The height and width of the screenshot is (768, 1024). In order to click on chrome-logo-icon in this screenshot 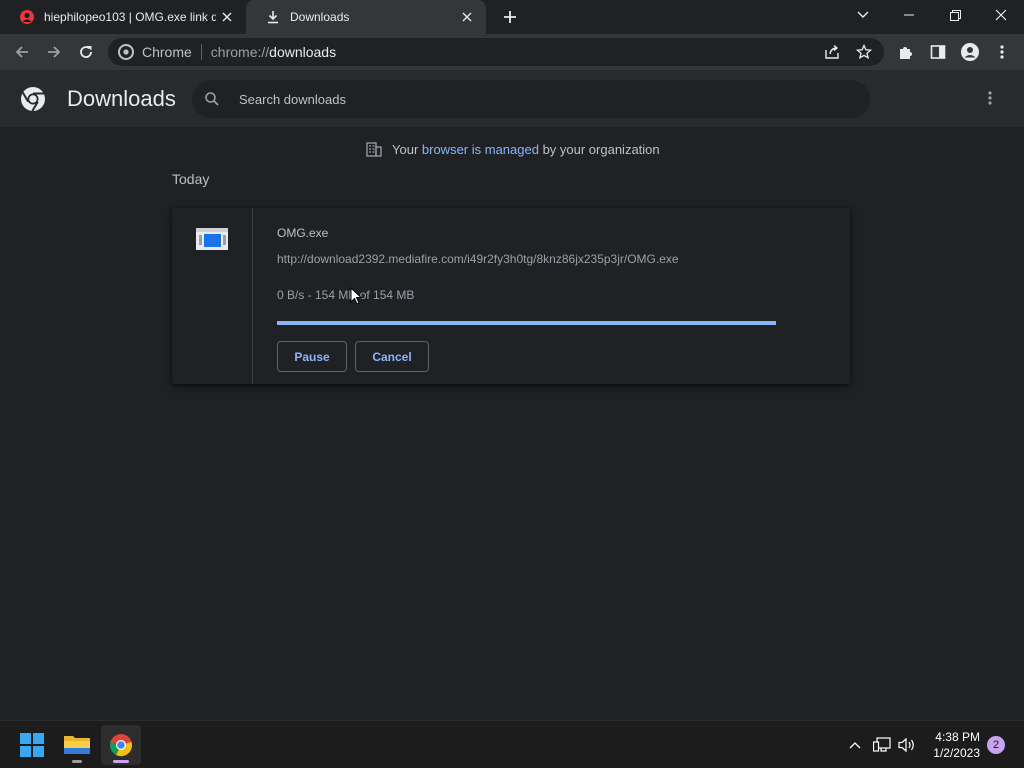, I will do `click(33, 99)`.